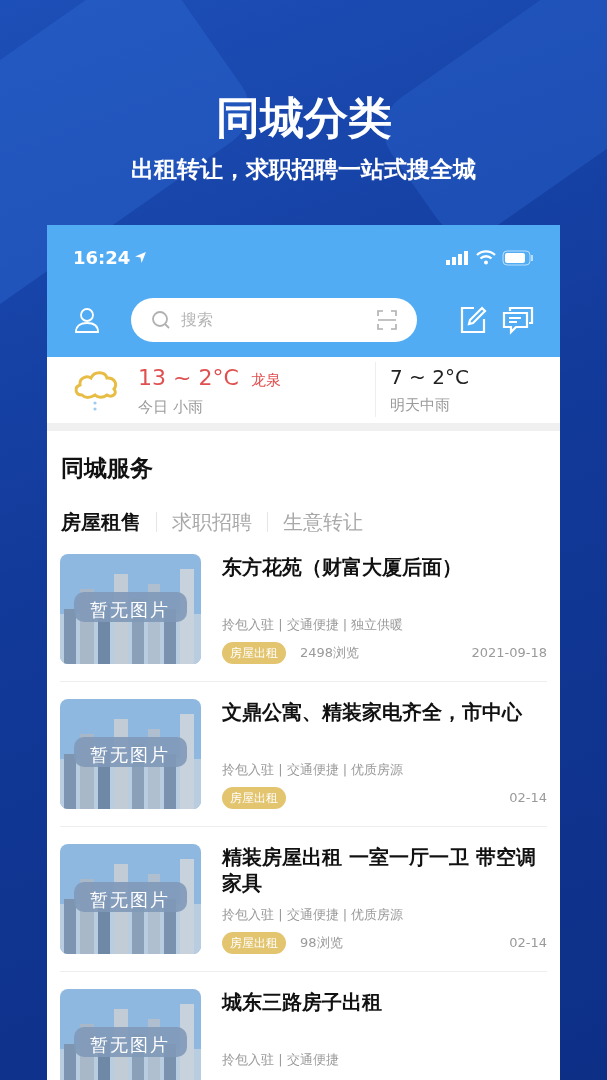  What do you see at coordinates (387, 319) in the screenshot?
I see `scan-icon` at bounding box center [387, 319].